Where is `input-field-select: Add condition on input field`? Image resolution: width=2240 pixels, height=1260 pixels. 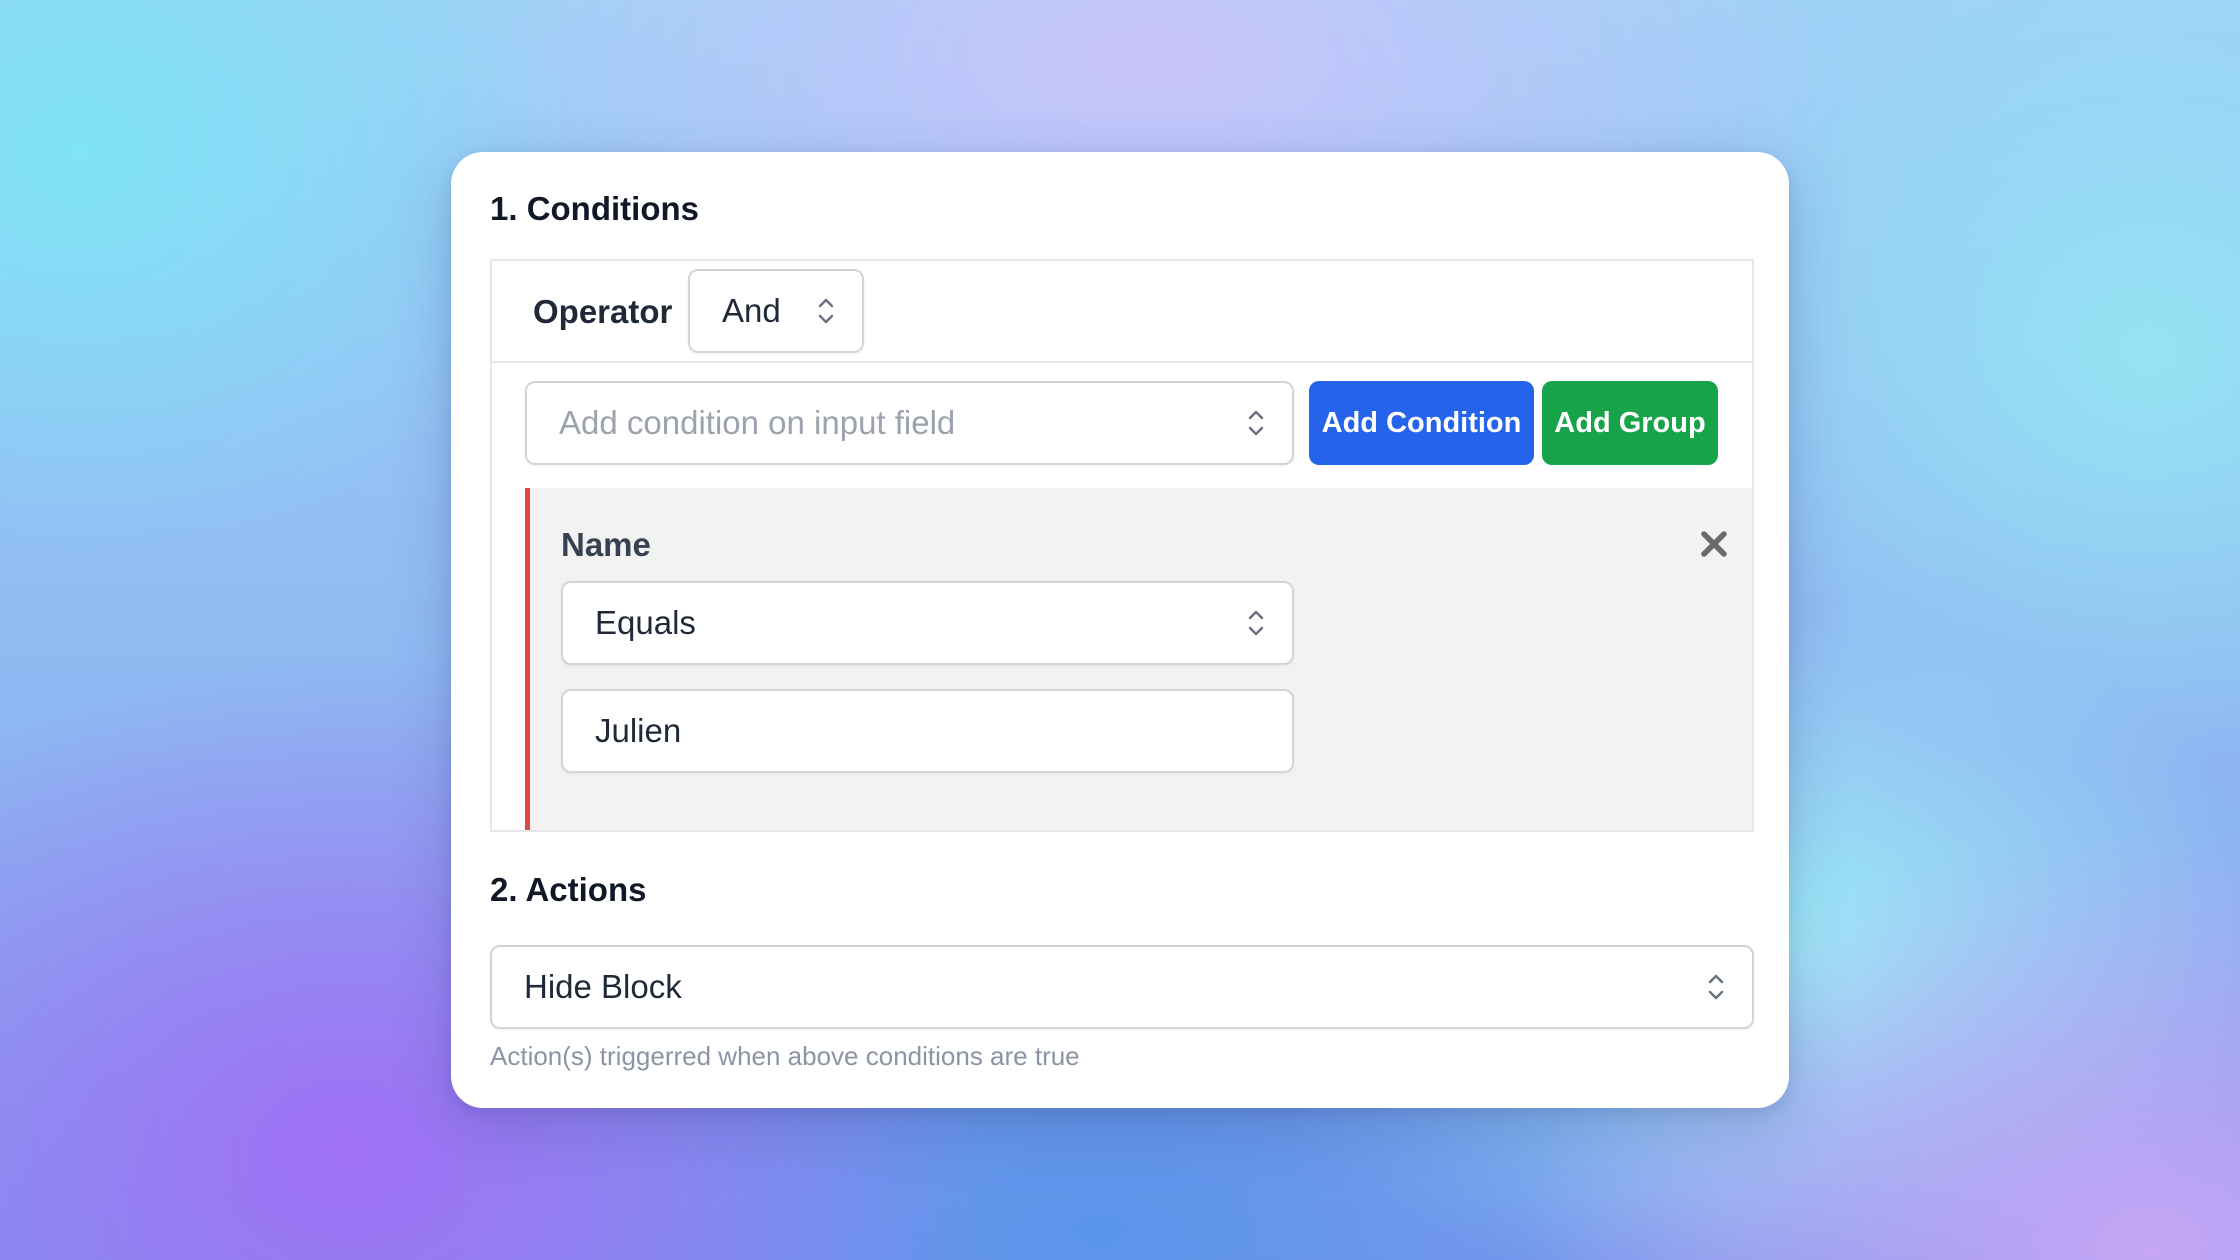 input-field-select: Add condition on input field is located at coordinates (909, 423).